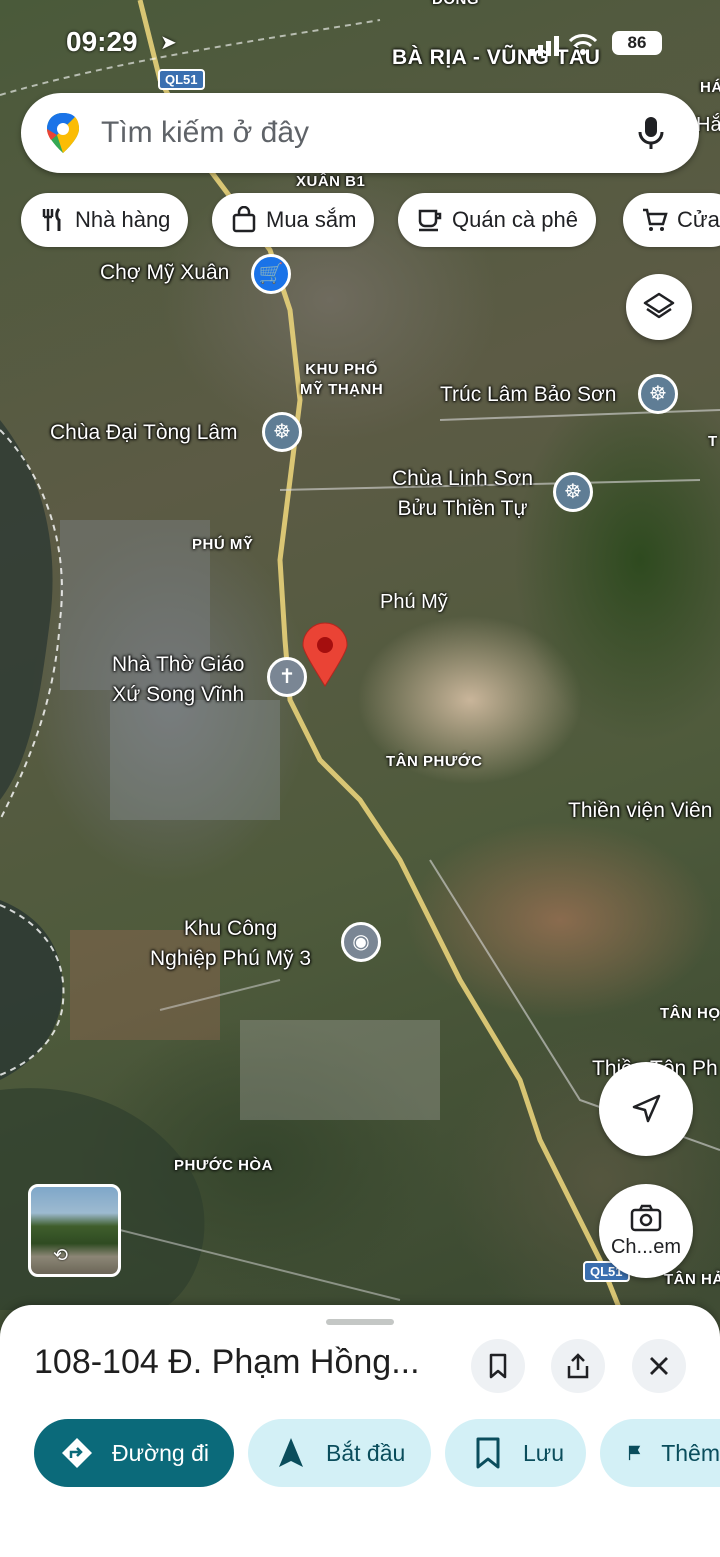 The width and height of the screenshot is (720, 1557). I want to click on camera-search-button: Ch...em, so click(646, 1231).